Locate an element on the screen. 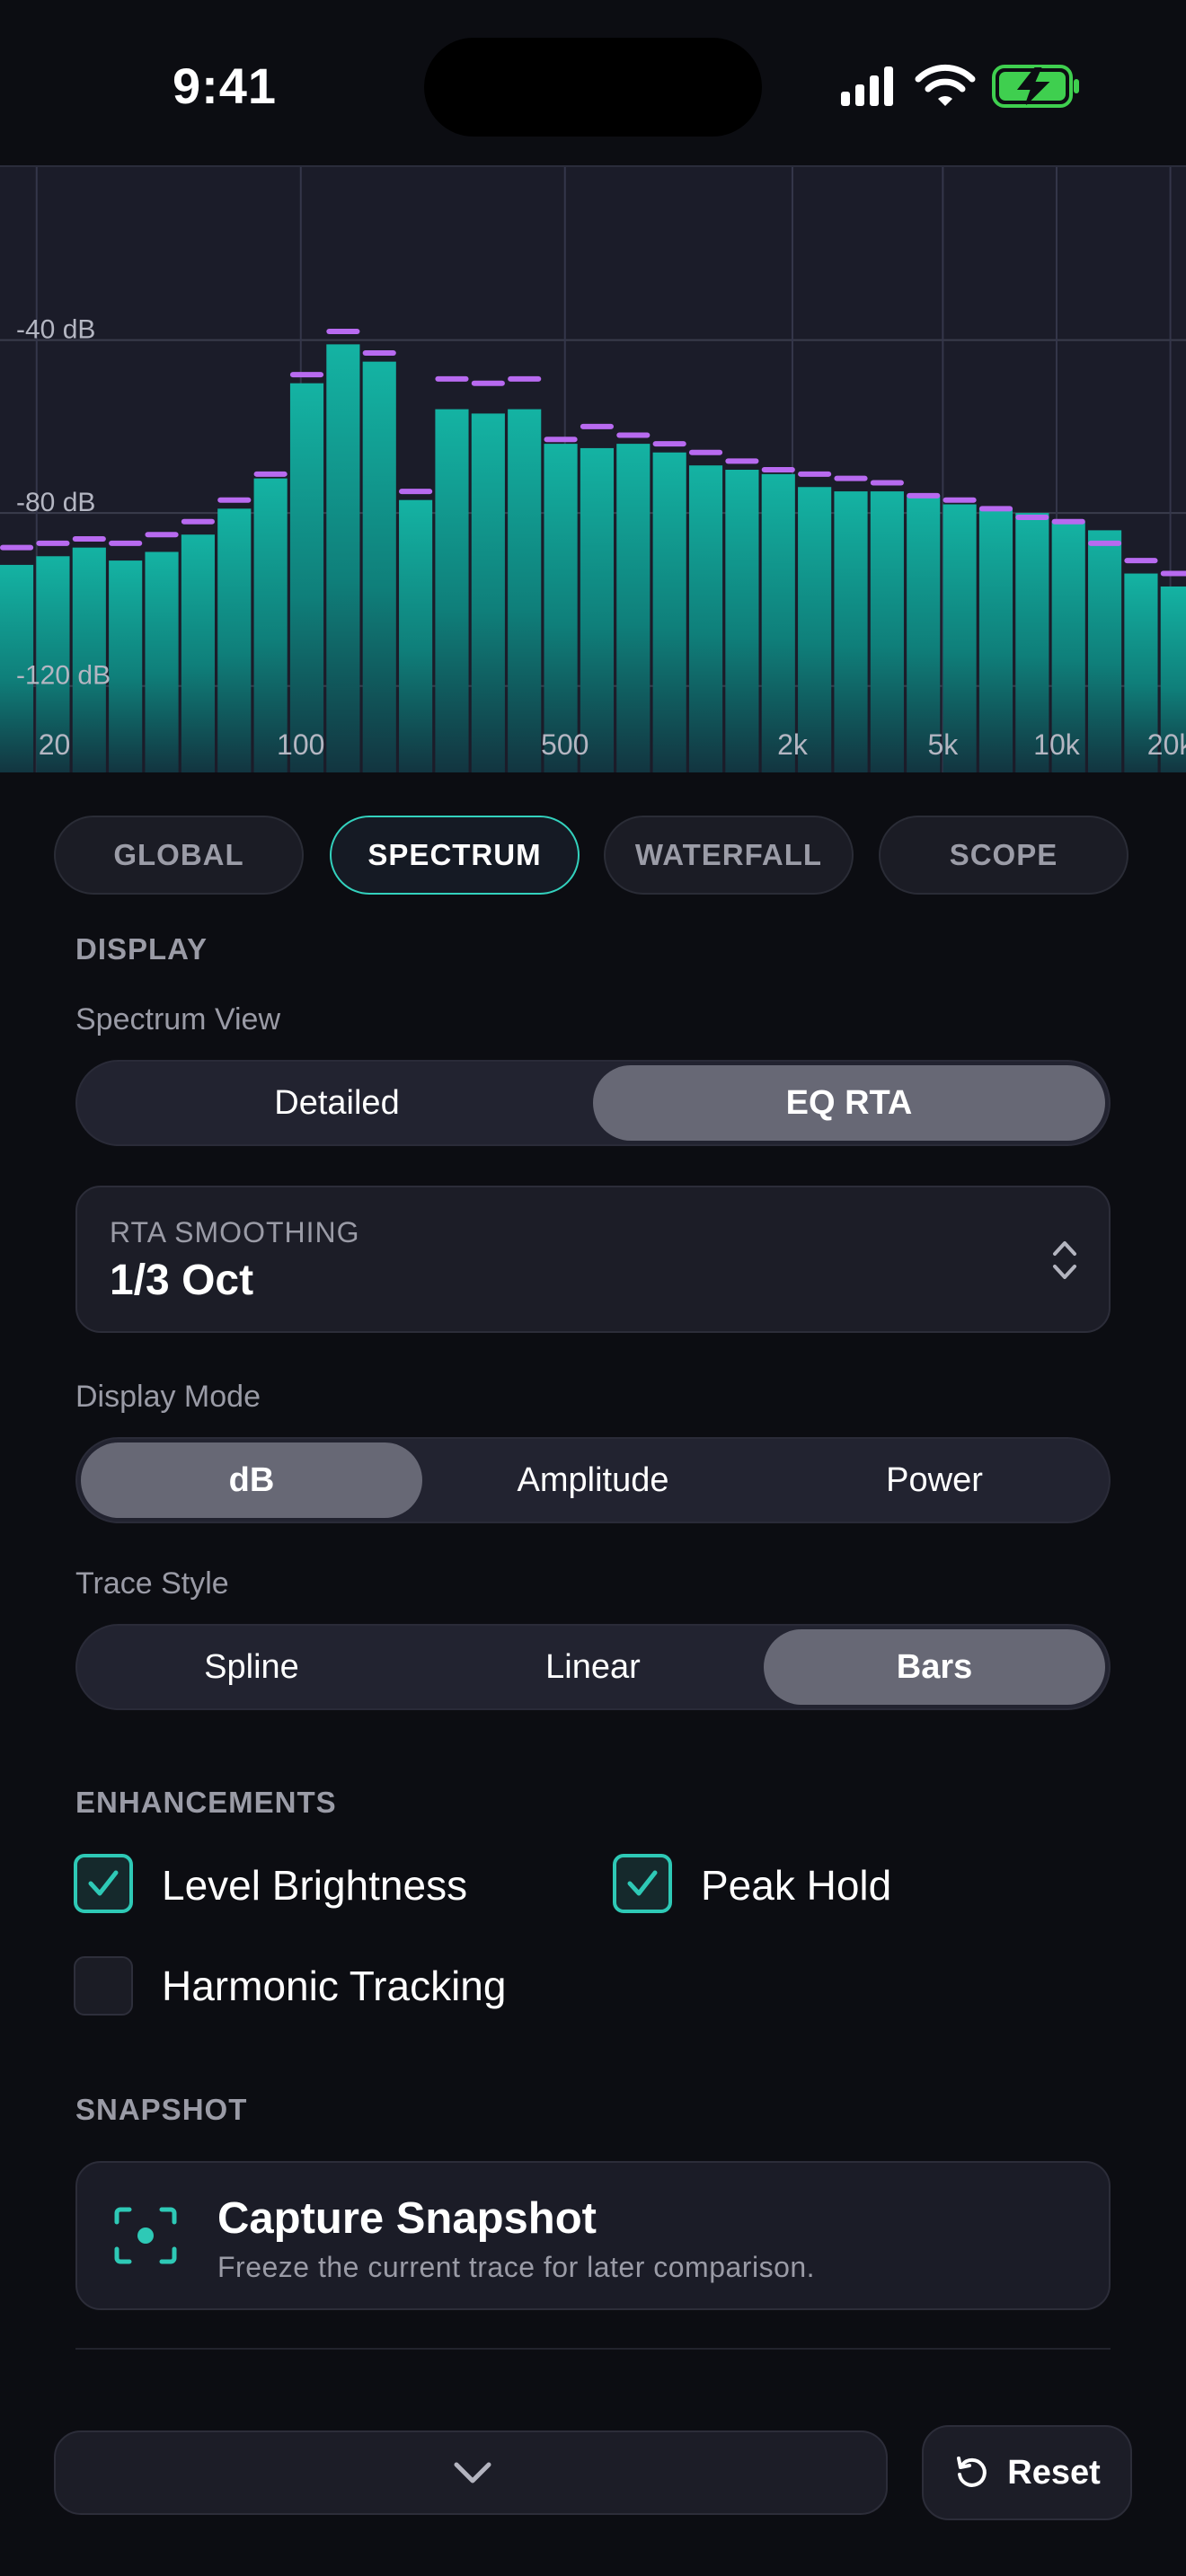 This screenshot has width=1186, height=2576. snapshot-section-title: SNAPSHOT is located at coordinates (161, 2109).